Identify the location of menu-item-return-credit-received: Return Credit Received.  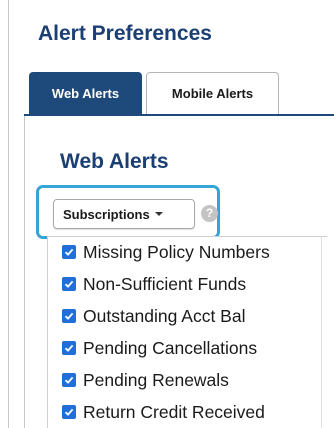
(197, 412).